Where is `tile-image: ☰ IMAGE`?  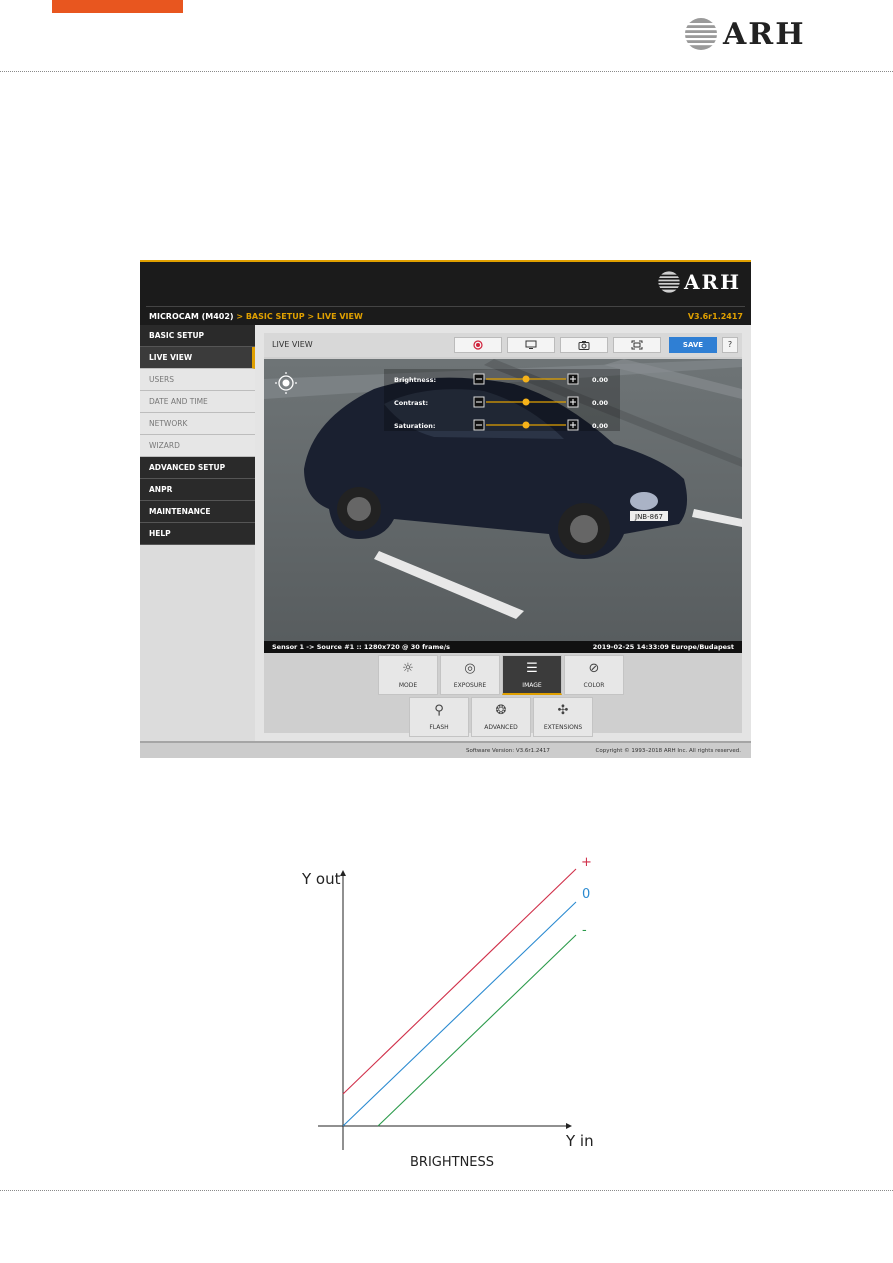 tile-image: ☰ IMAGE is located at coordinates (532, 675).